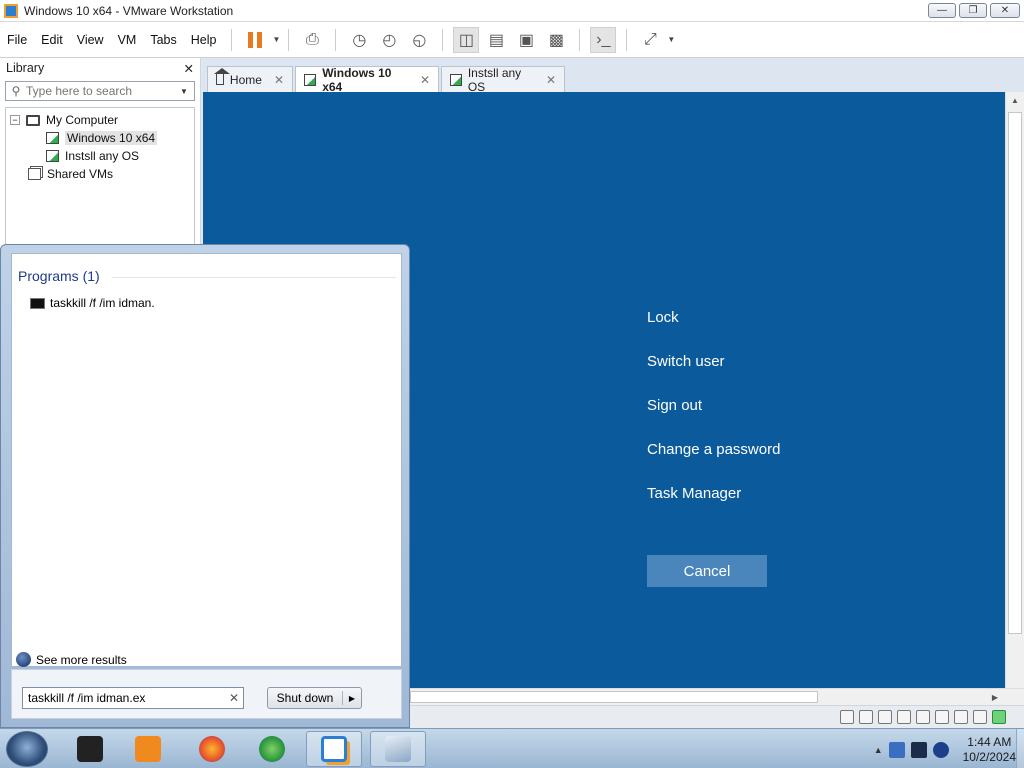 The image size is (1024, 768). What do you see at coordinates (126, 698) in the screenshot?
I see `start-search-input` at bounding box center [126, 698].